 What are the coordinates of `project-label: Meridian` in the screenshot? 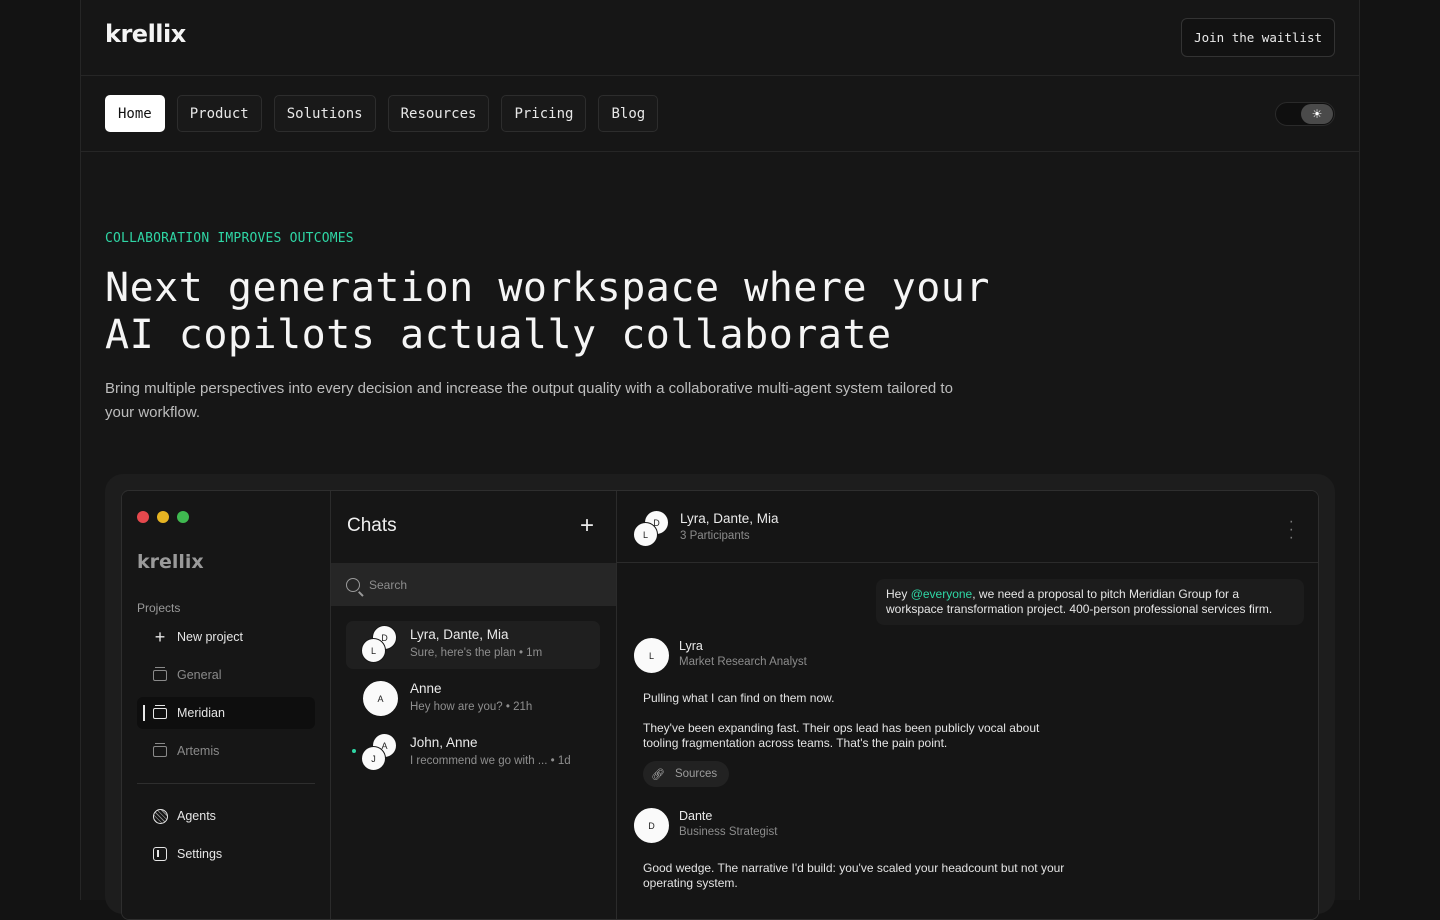 It's located at (201, 713).